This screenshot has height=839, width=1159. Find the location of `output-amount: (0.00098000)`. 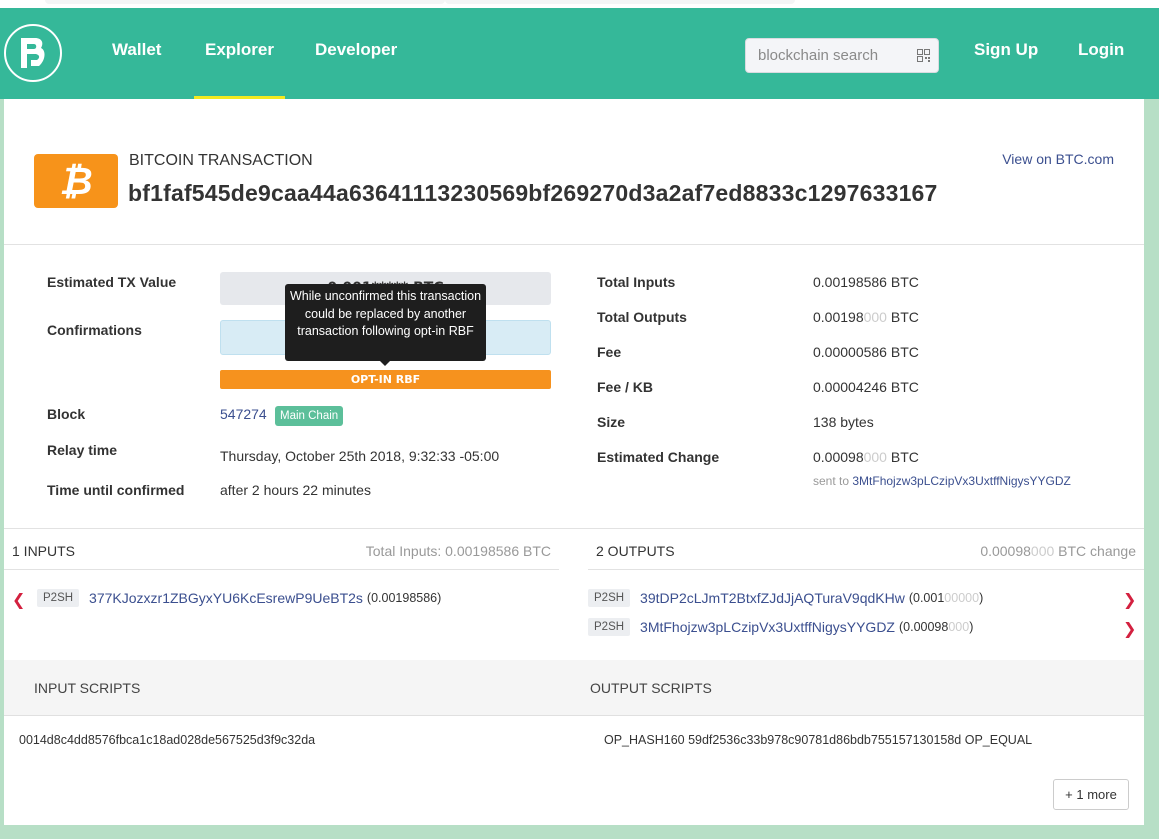

output-amount: (0.00098000) is located at coordinates (936, 627).